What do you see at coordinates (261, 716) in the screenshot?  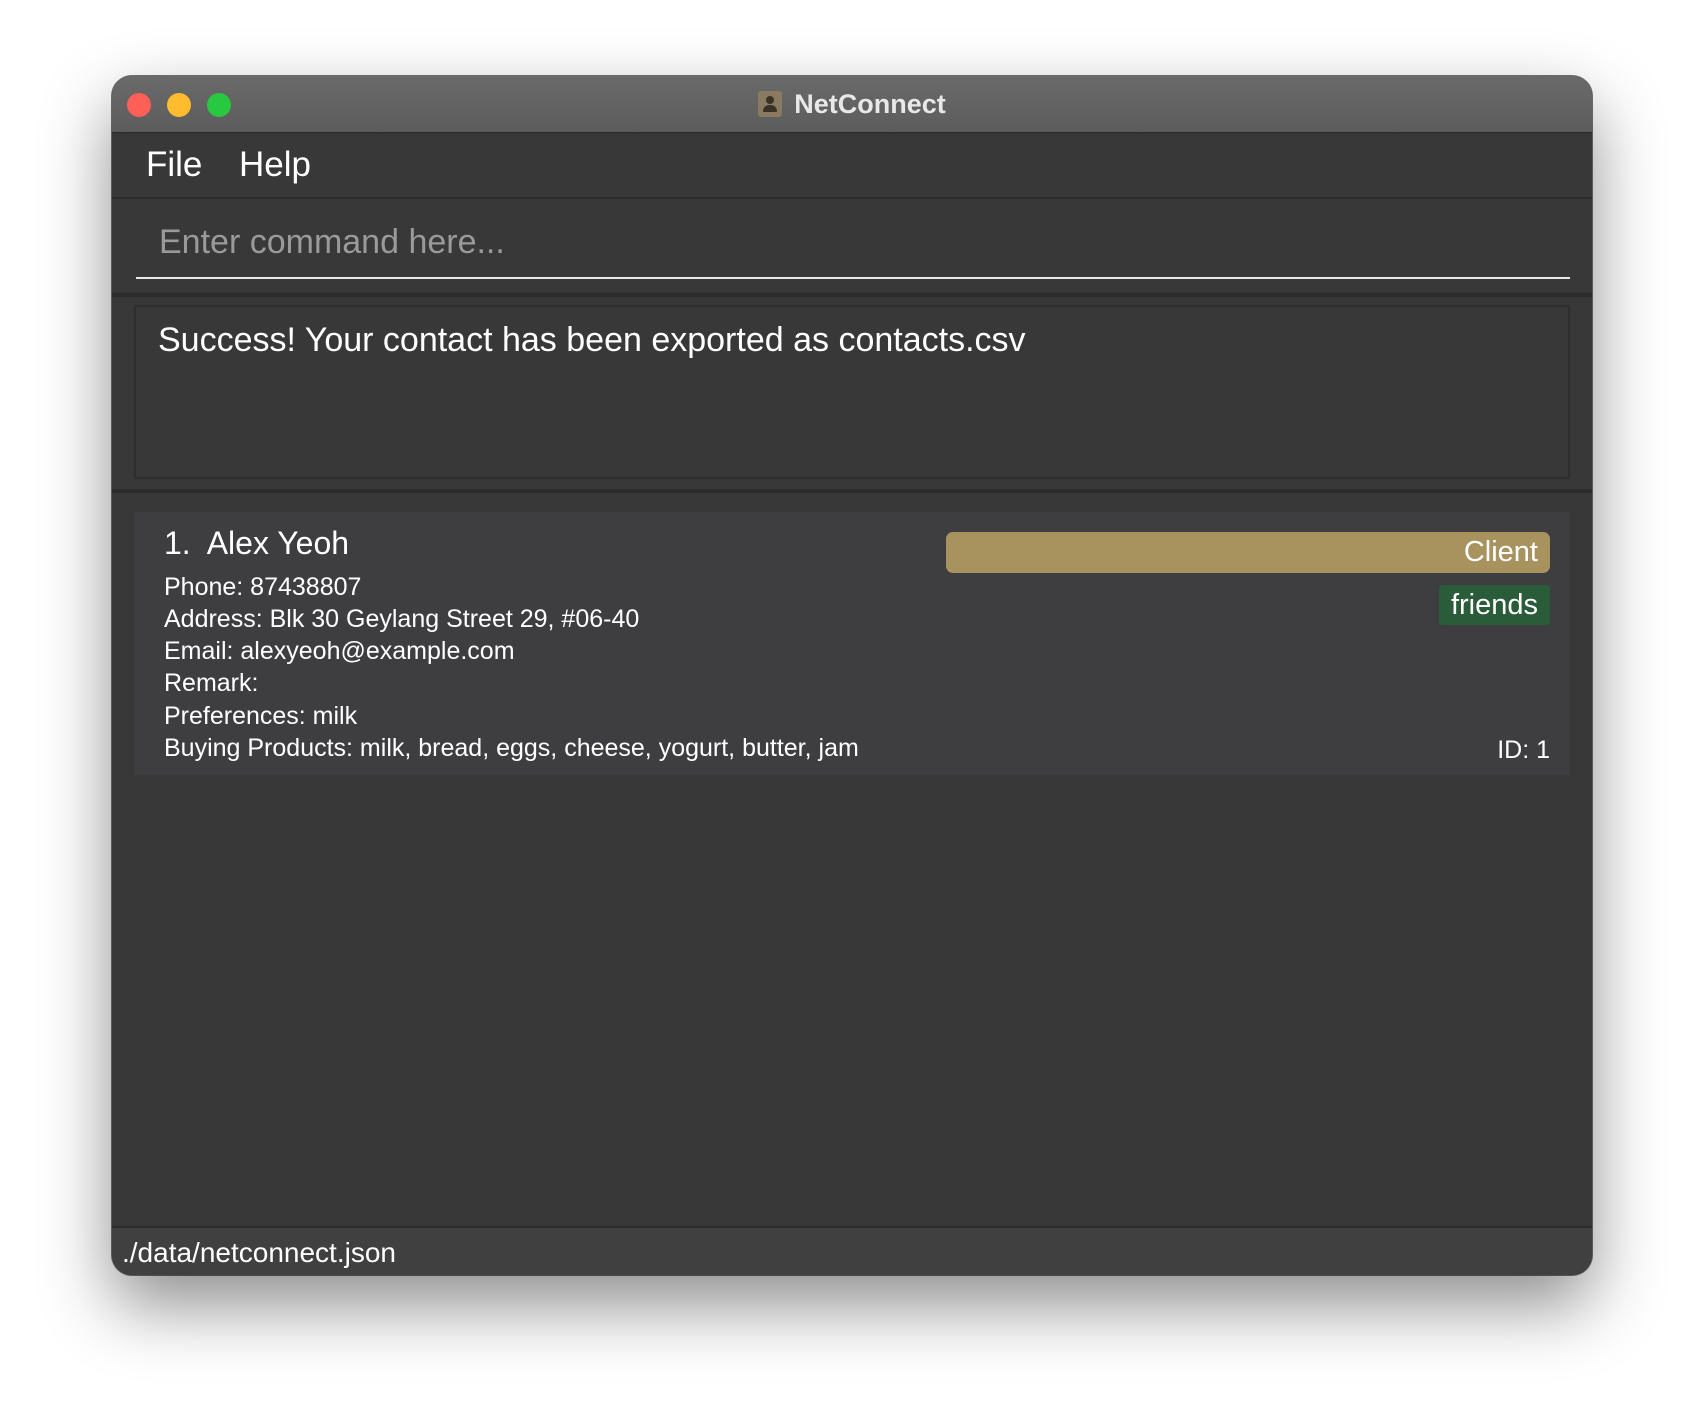 I see `contact-preferences: Preferences: milk` at bounding box center [261, 716].